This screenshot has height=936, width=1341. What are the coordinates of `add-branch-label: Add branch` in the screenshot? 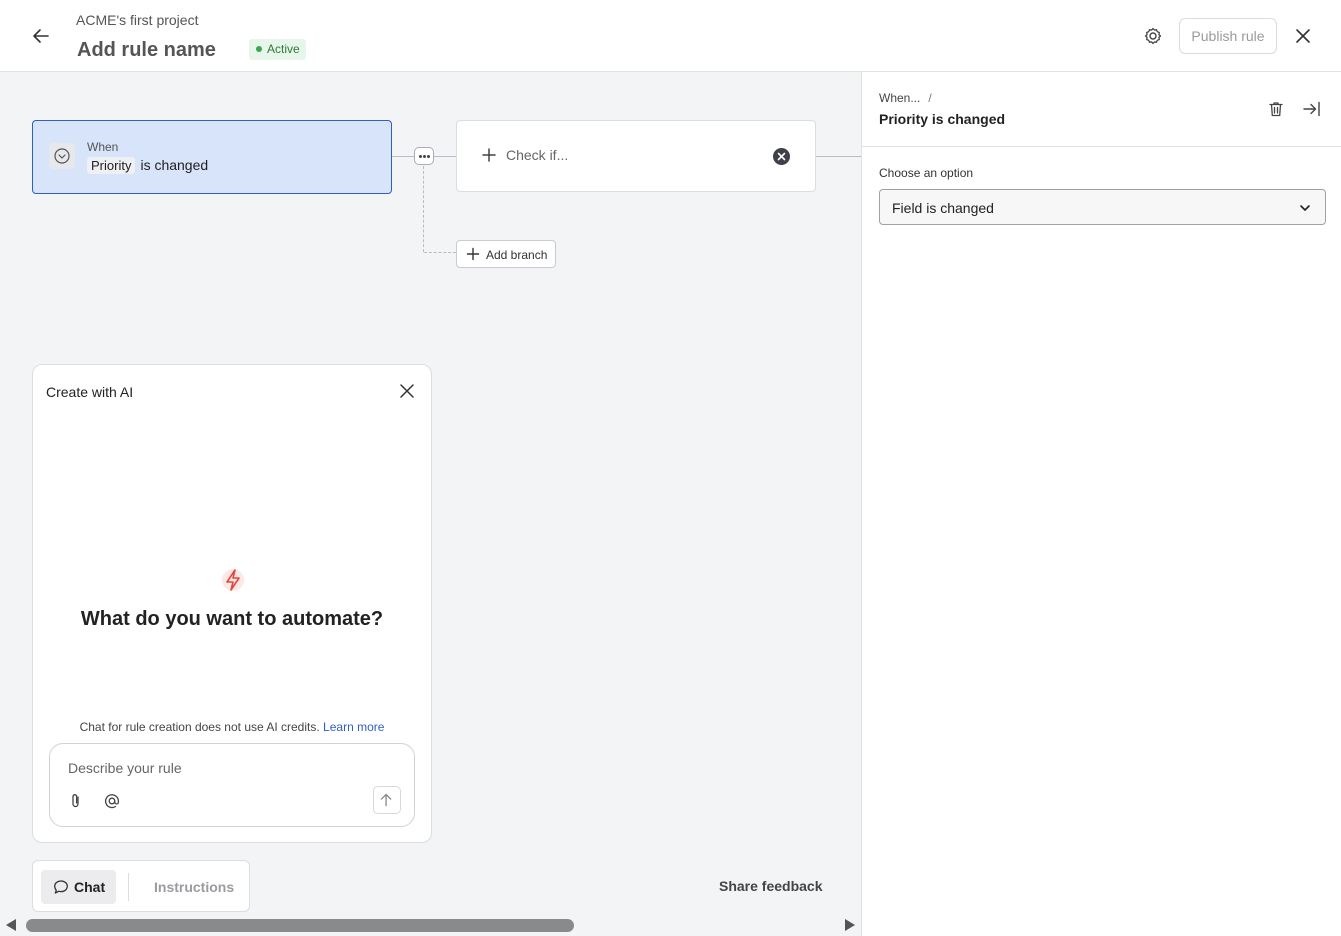 It's located at (517, 255).